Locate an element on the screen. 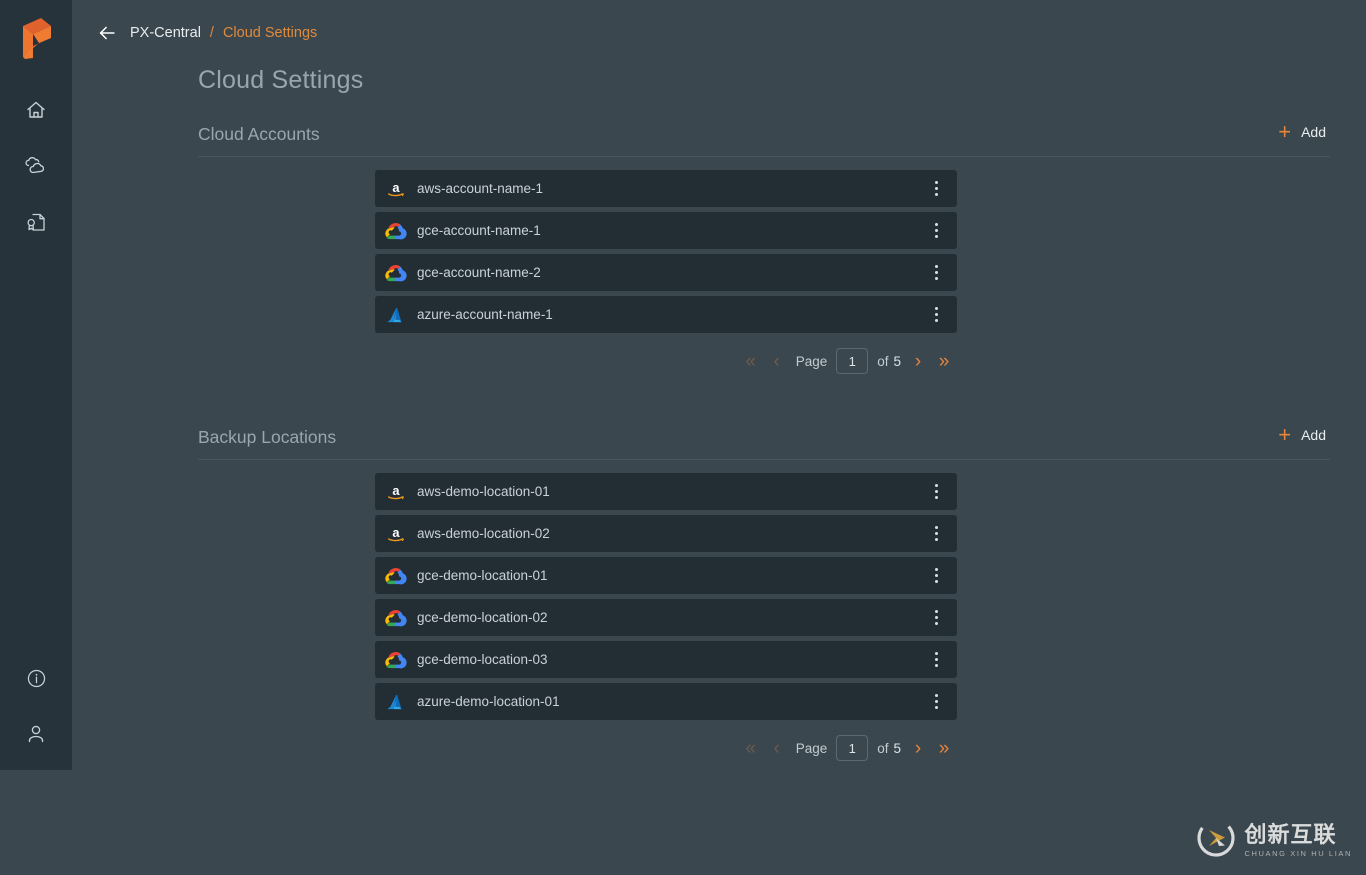 The width and height of the screenshot is (1366, 875). sidebar-item-home is located at coordinates (36, 110).